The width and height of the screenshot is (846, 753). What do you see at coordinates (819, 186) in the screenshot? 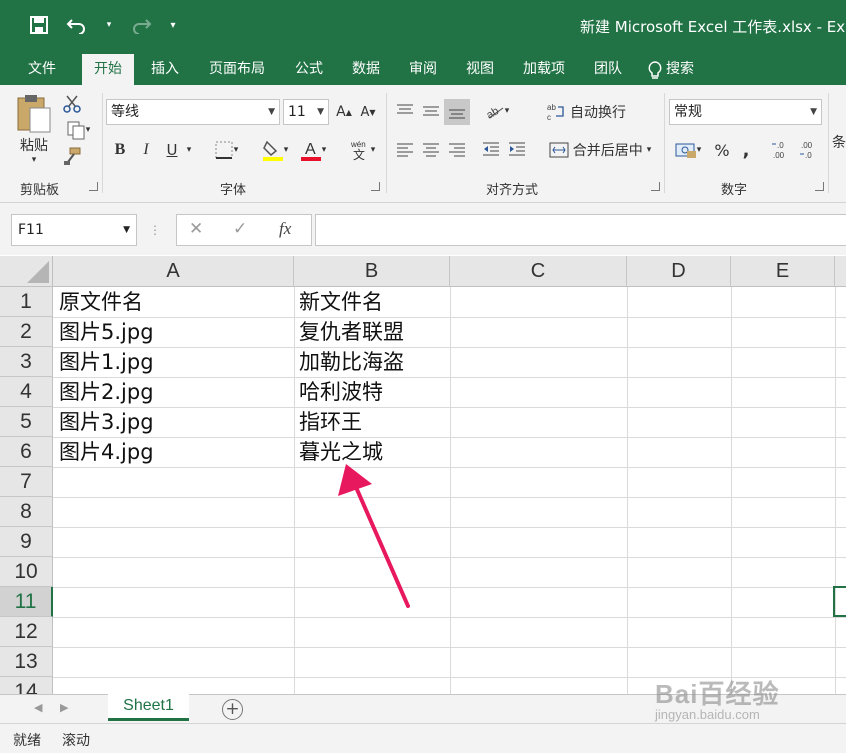
I see `number-launcher-icon` at bounding box center [819, 186].